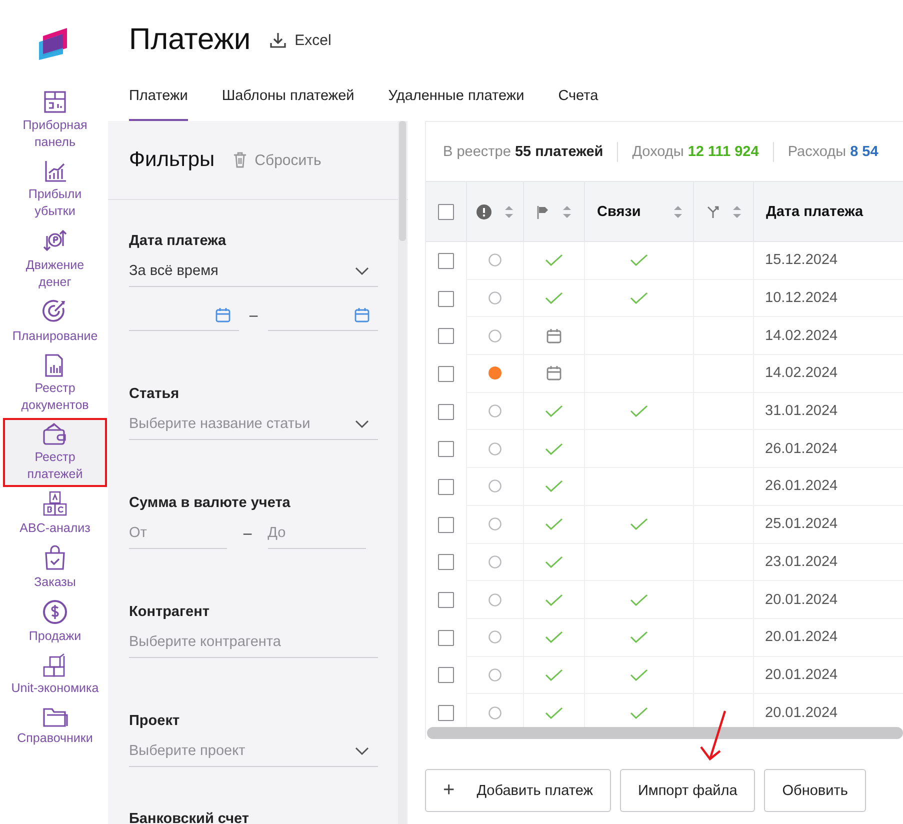 This screenshot has height=824, width=903. What do you see at coordinates (828, 563) in the screenshot?
I see `date-cell: 23.01.2024` at bounding box center [828, 563].